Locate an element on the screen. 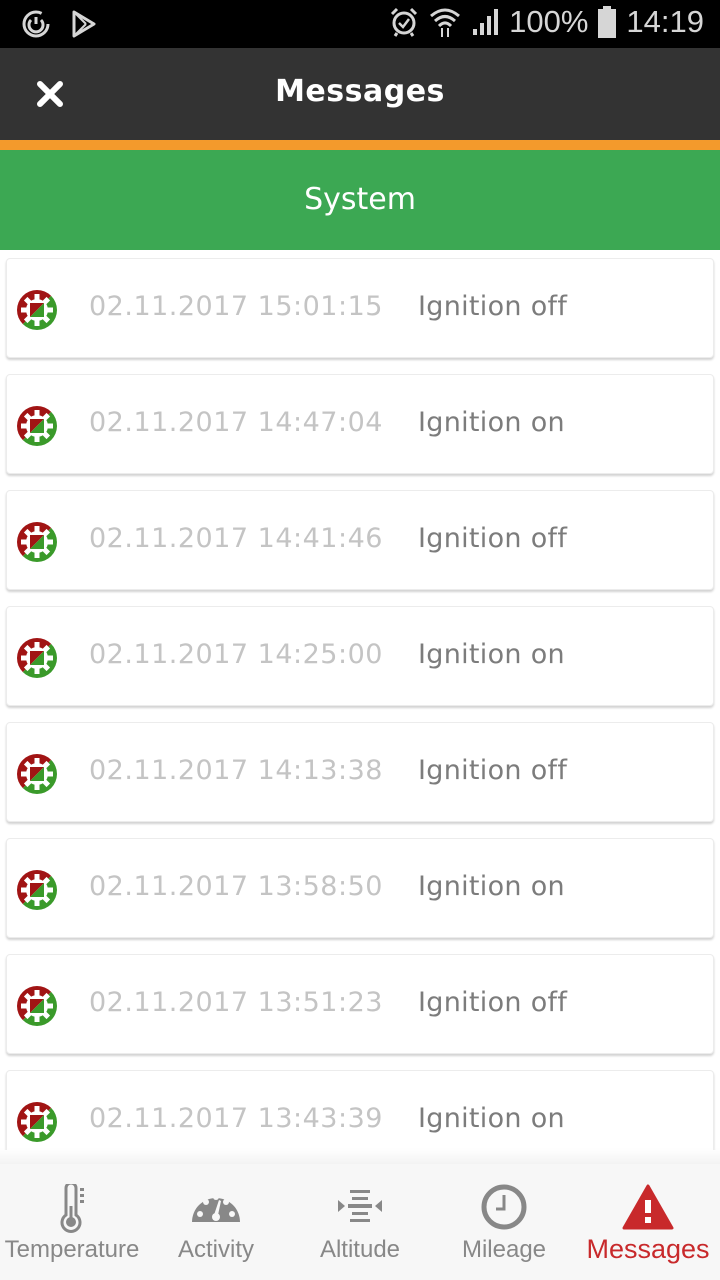 This screenshot has width=720, height=1280. clock-time: 14:19 is located at coordinates (665, 21).